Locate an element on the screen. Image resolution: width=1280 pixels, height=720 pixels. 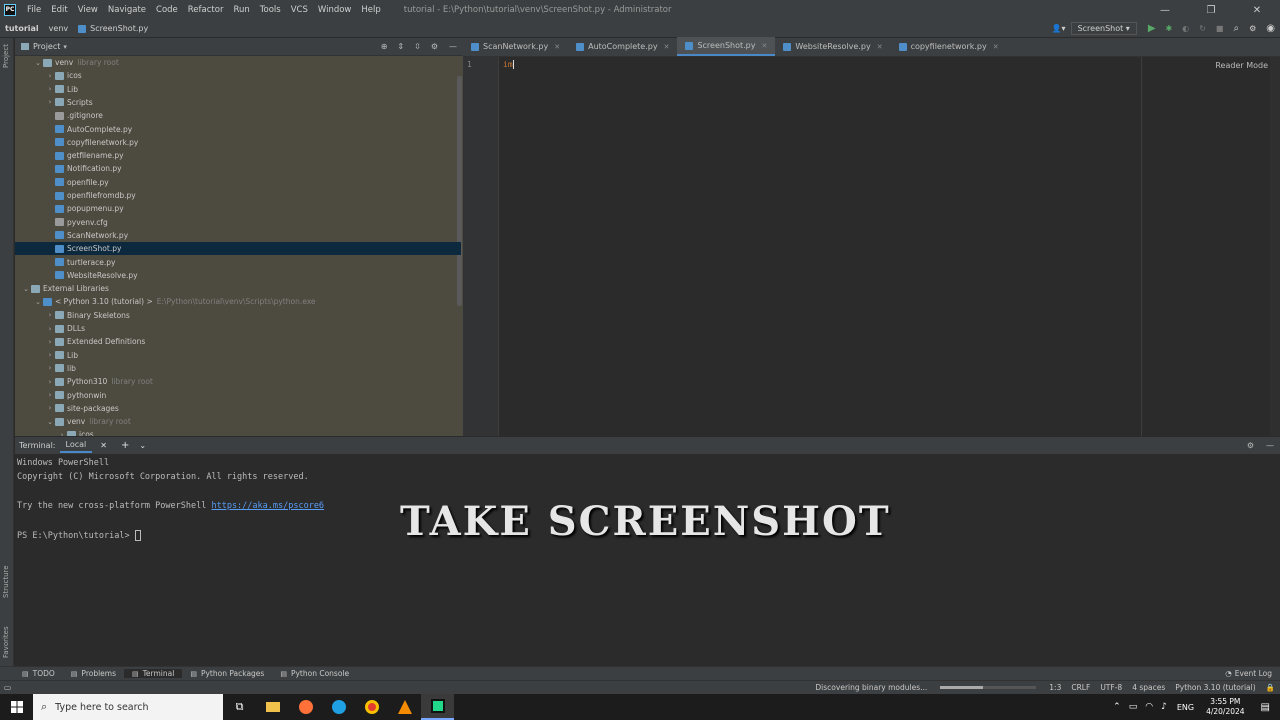
new-tab-icon: + is located at coordinates (125, 445).